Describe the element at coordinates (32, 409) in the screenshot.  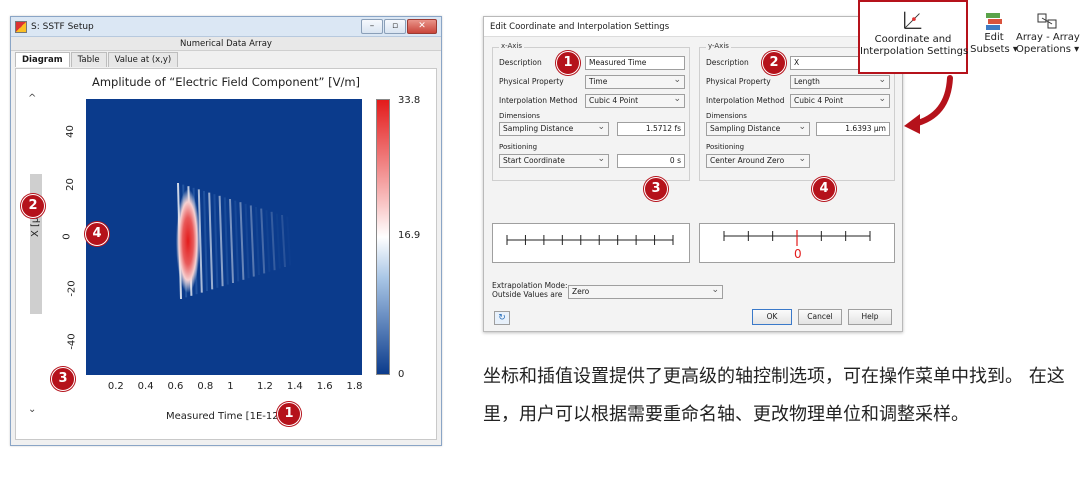
I see `scroll-down-icon: ⌄` at that location.